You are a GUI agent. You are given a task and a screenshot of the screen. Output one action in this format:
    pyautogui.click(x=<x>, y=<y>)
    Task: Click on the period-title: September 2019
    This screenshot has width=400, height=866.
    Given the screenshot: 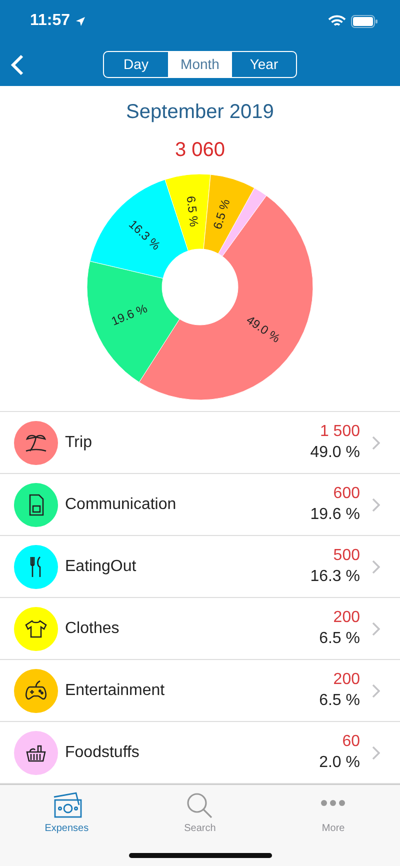 What is the action you would take?
    pyautogui.click(x=200, y=112)
    